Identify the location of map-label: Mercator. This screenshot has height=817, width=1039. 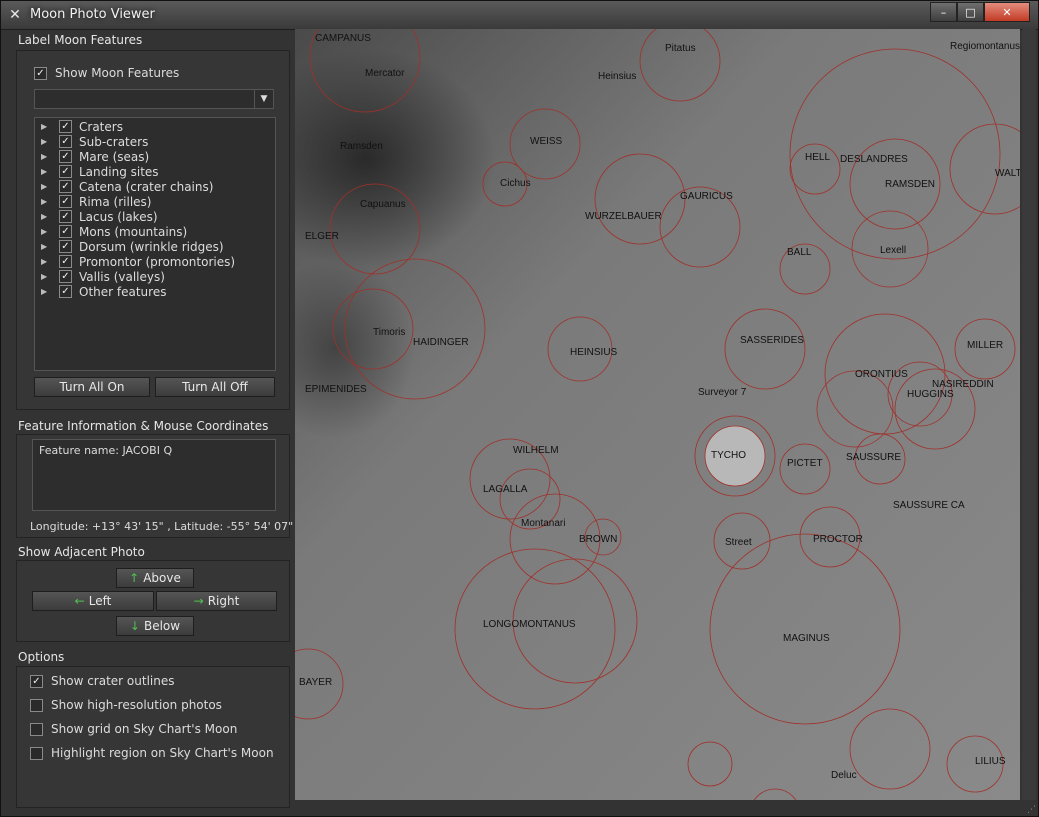
(385, 73).